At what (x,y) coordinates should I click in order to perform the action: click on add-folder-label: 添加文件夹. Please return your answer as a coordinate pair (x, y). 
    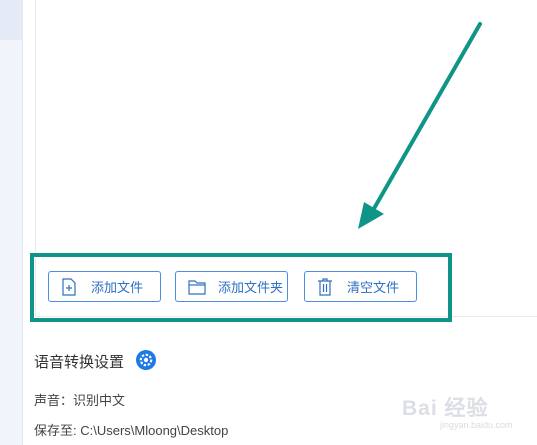
    Looking at the image, I should click on (251, 287).